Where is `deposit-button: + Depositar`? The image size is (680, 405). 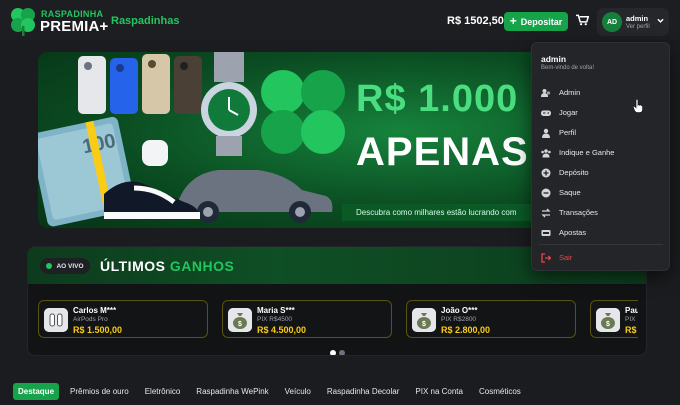 deposit-button: + Depositar is located at coordinates (536, 21).